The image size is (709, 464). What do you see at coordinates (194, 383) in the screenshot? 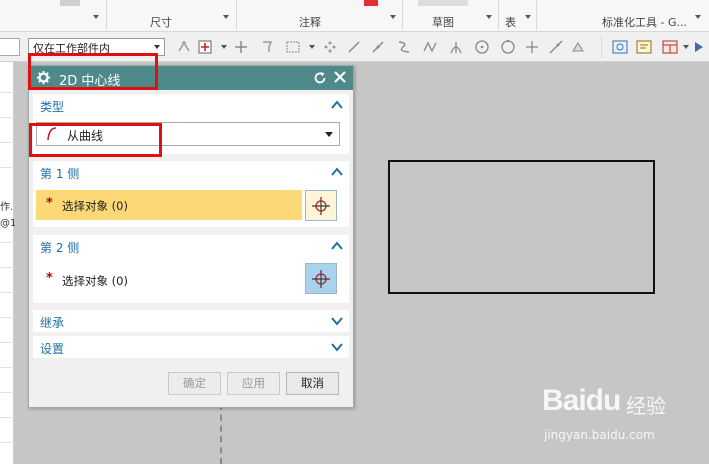
I see `ok-button: 确定` at bounding box center [194, 383].